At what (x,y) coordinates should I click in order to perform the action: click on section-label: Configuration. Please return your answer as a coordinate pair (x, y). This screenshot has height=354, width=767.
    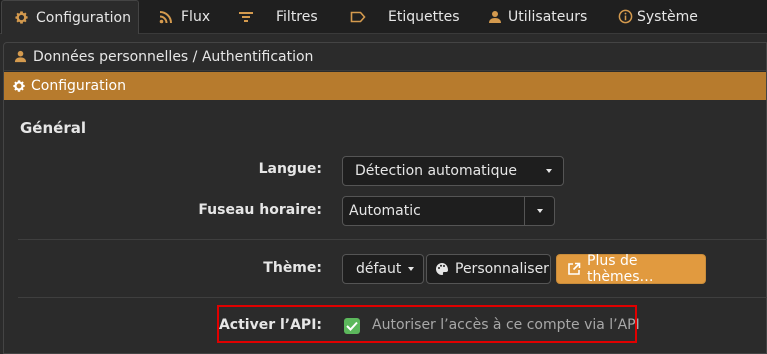
    Looking at the image, I should click on (78, 86).